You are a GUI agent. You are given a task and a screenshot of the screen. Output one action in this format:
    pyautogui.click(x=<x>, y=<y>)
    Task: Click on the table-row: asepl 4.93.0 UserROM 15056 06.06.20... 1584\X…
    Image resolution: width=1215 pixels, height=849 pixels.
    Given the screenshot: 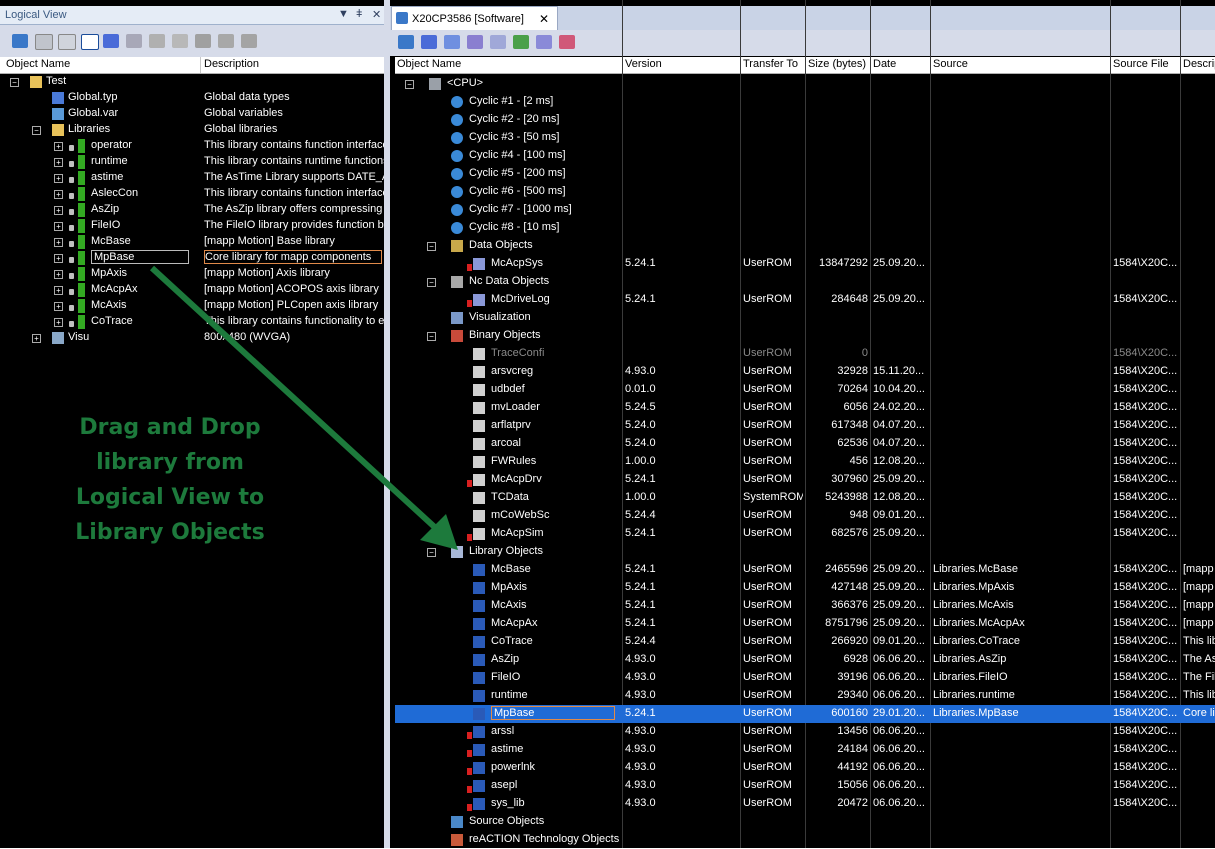 What is the action you would take?
    pyautogui.click(x=805, y=786)
    